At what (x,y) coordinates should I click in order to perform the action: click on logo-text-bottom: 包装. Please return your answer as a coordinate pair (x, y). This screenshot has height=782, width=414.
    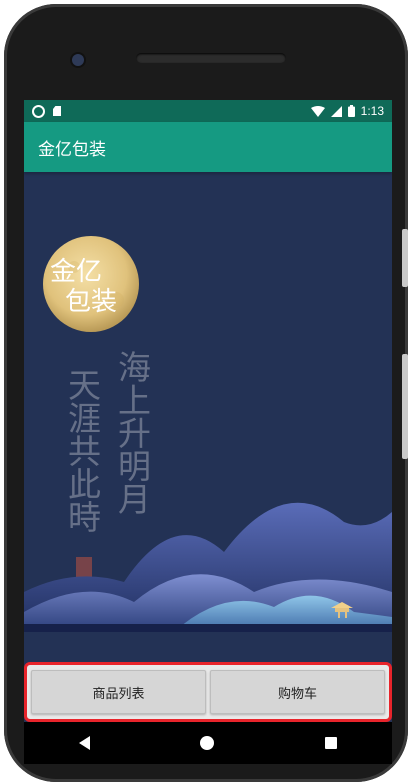
    Looking at the image, I should click on (91, 302).